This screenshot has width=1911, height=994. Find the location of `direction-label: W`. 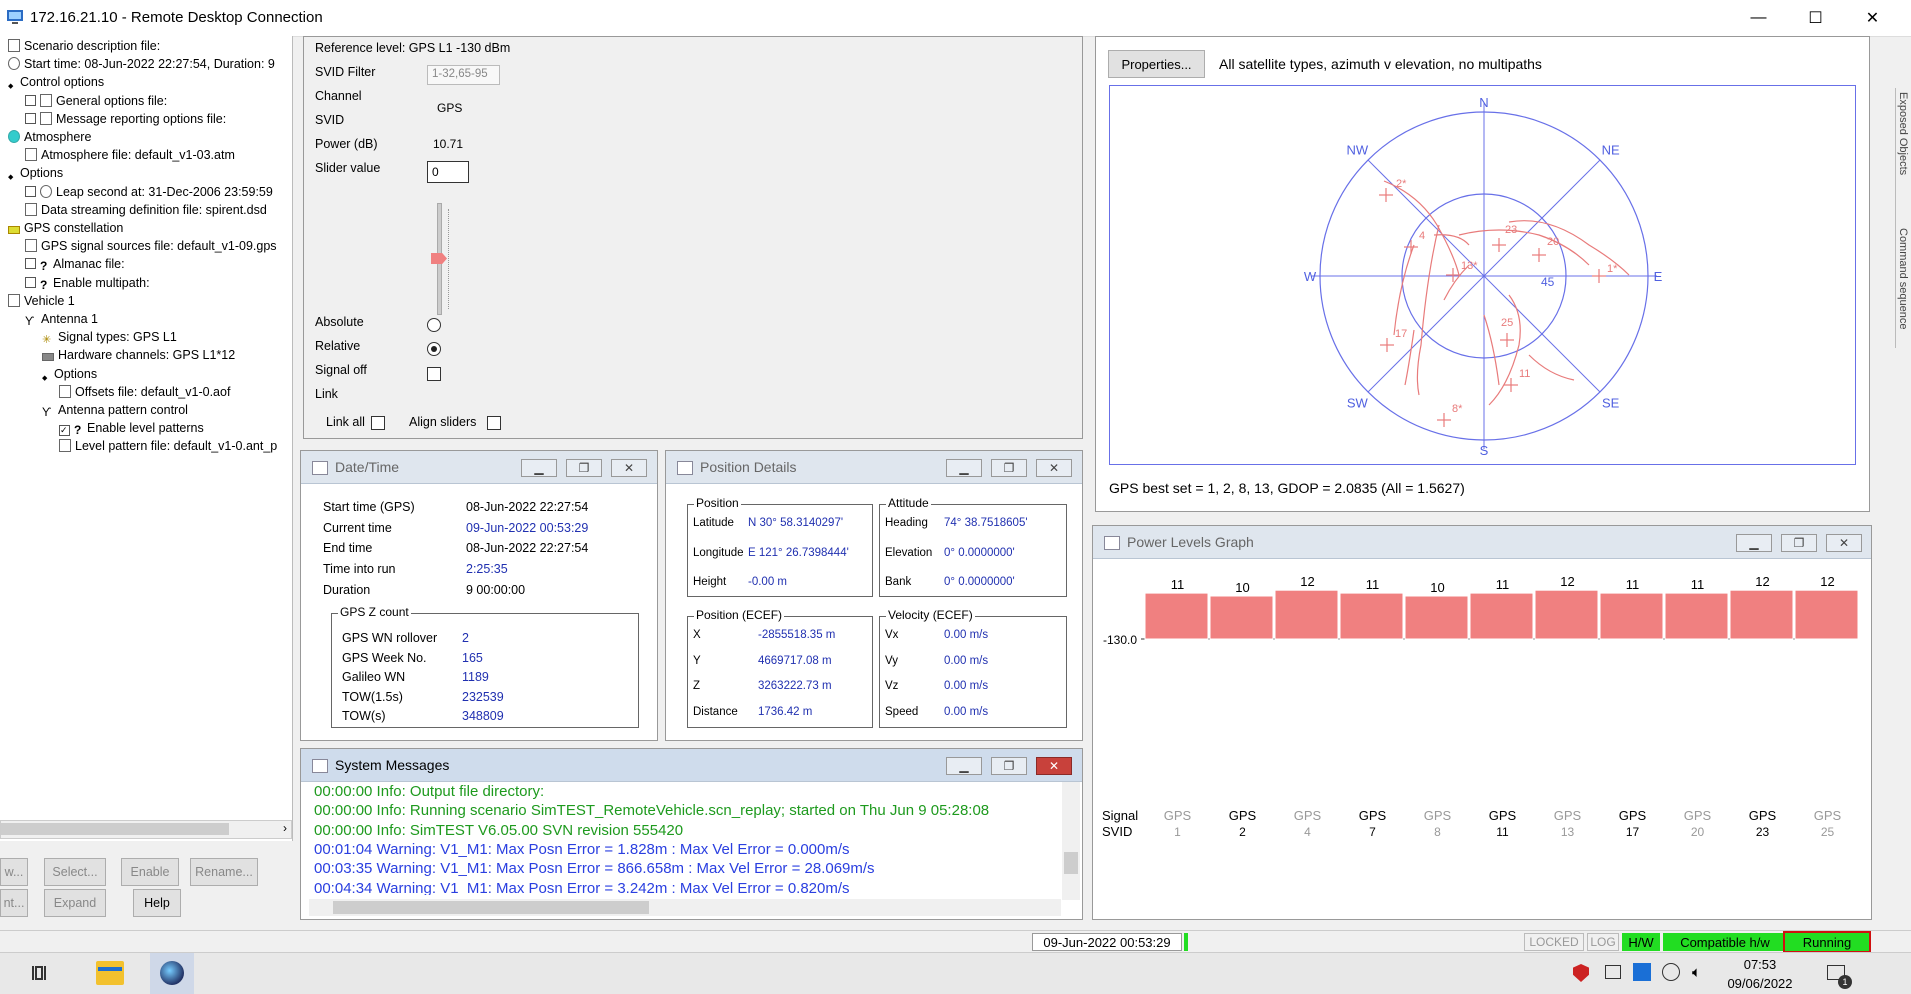

direction-label: W is located at coordinates (1310, 276).